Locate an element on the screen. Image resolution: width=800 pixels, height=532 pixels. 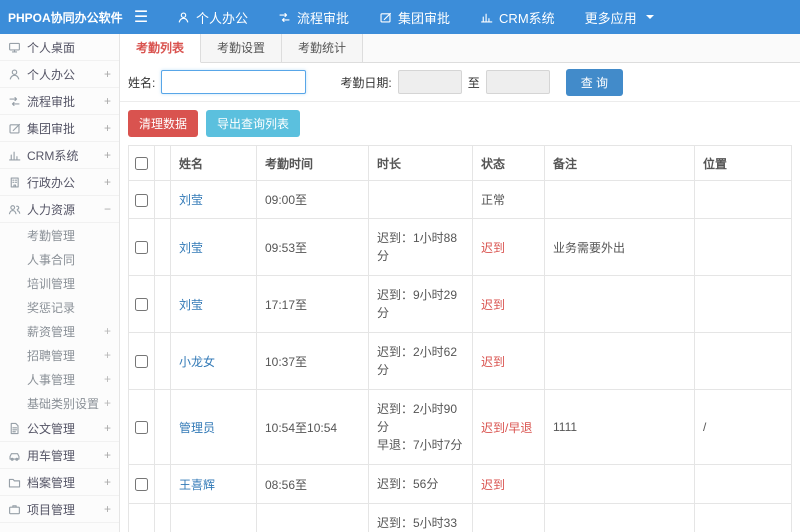
column-header-time: 考勤时间 is located at coordinates (312, 163).